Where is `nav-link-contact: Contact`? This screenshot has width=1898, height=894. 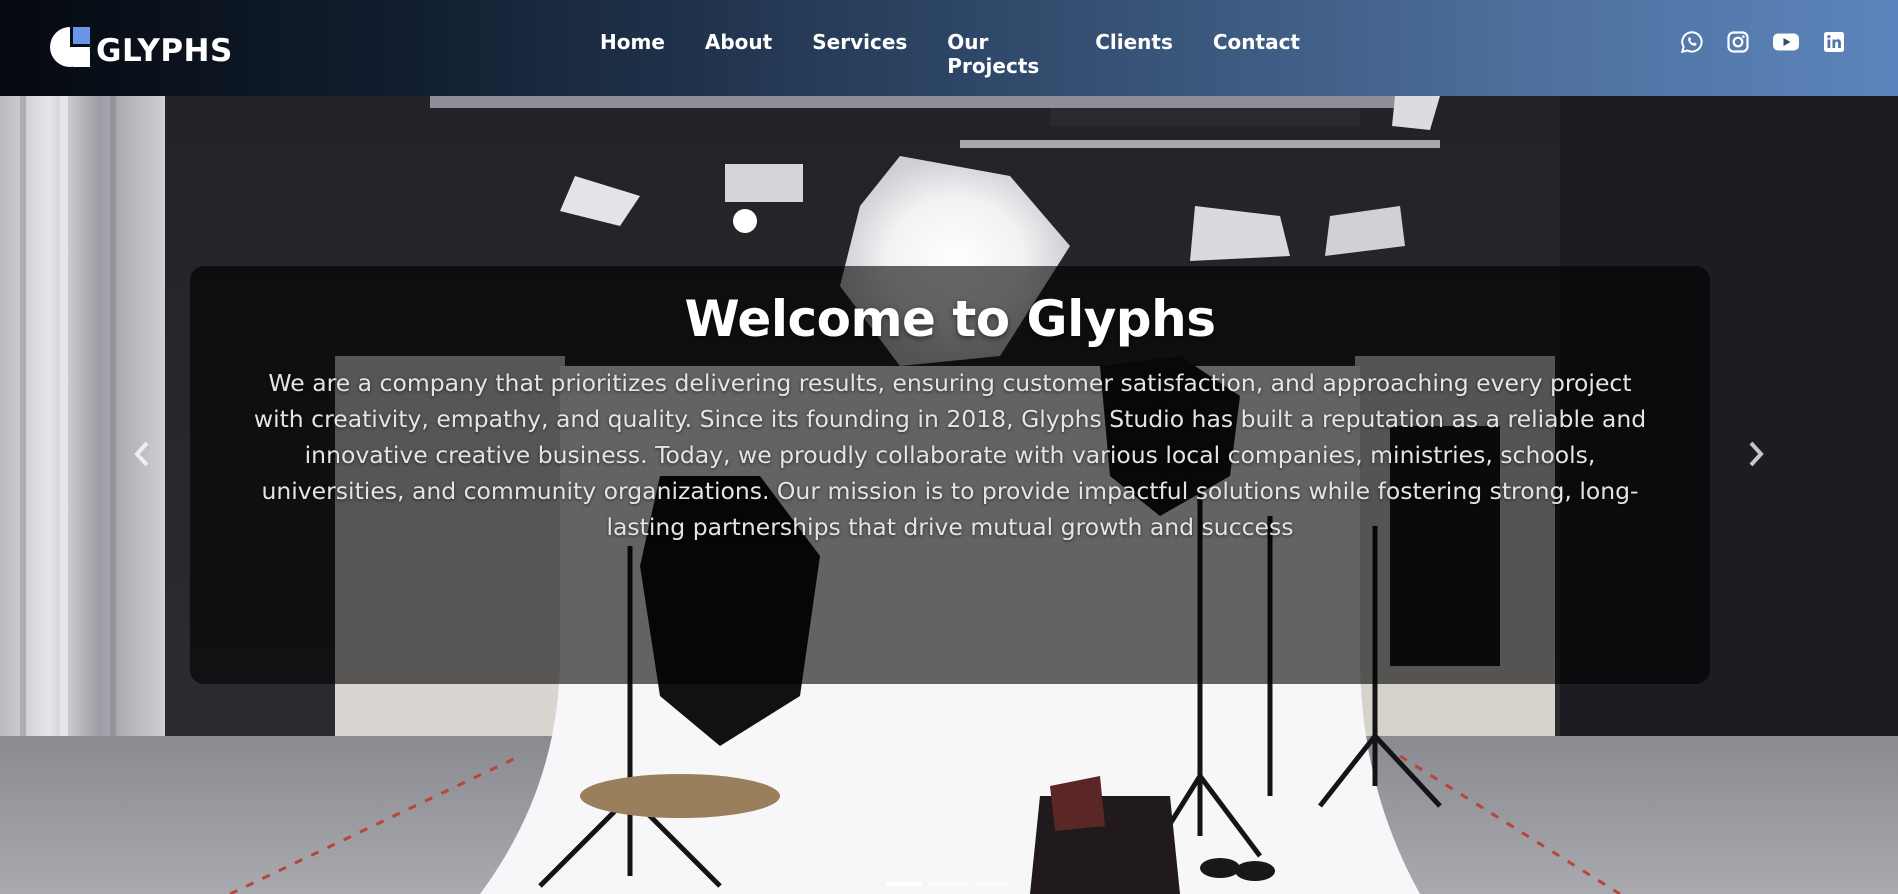 nav-link-contact: Contact is located at coordinates (1256, 42).